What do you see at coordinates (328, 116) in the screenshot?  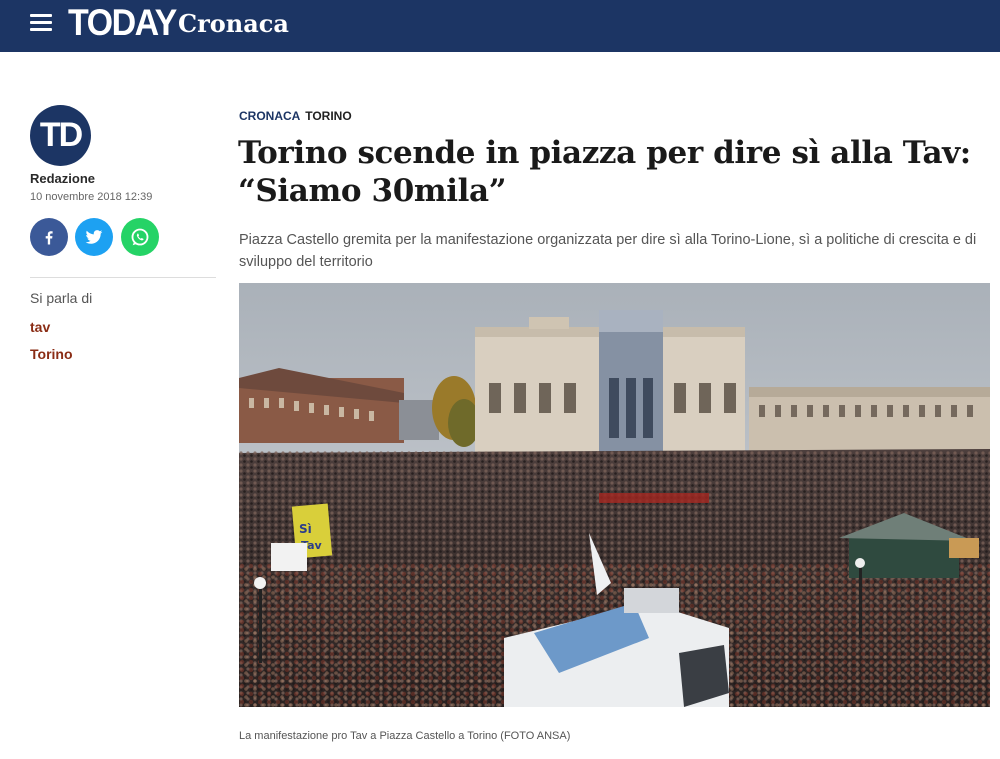 I see `kicker-city-link: TORINO` at bounding box center [328, 116].